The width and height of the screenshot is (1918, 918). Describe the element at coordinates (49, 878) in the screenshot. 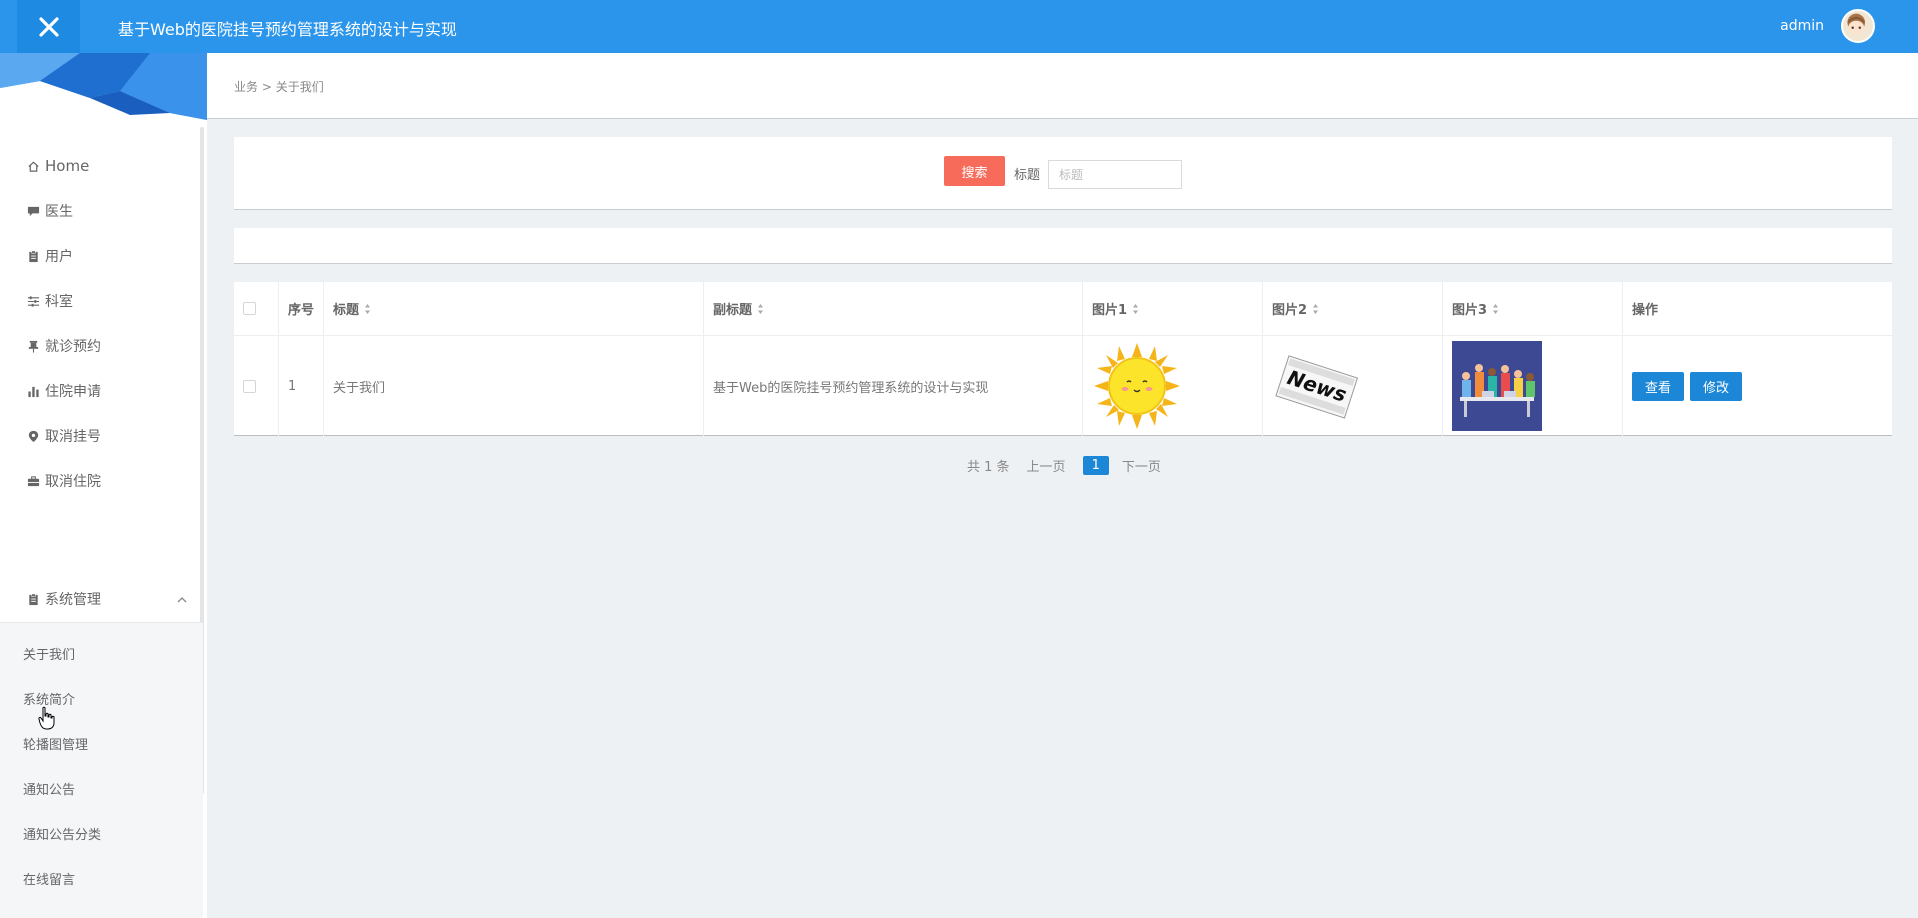

I see `submenu-item-message: 在线留言` at that location.